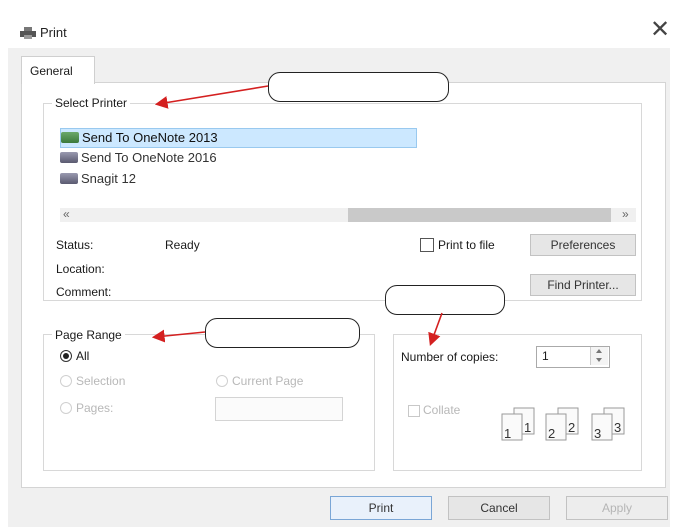 This screenshot has width=678, height=527. I want to click on collate-label: Collate, so click(442, 410).